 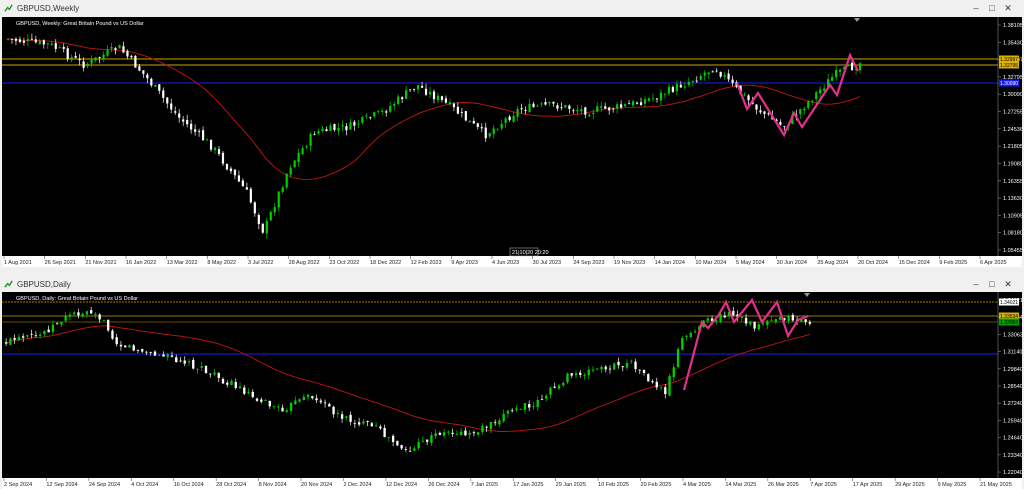 What do you see at coordinates (18, 485) in the screenshot?
I see `date-tick-label: 2 Sep 2024` at bounding box center [18, 485].